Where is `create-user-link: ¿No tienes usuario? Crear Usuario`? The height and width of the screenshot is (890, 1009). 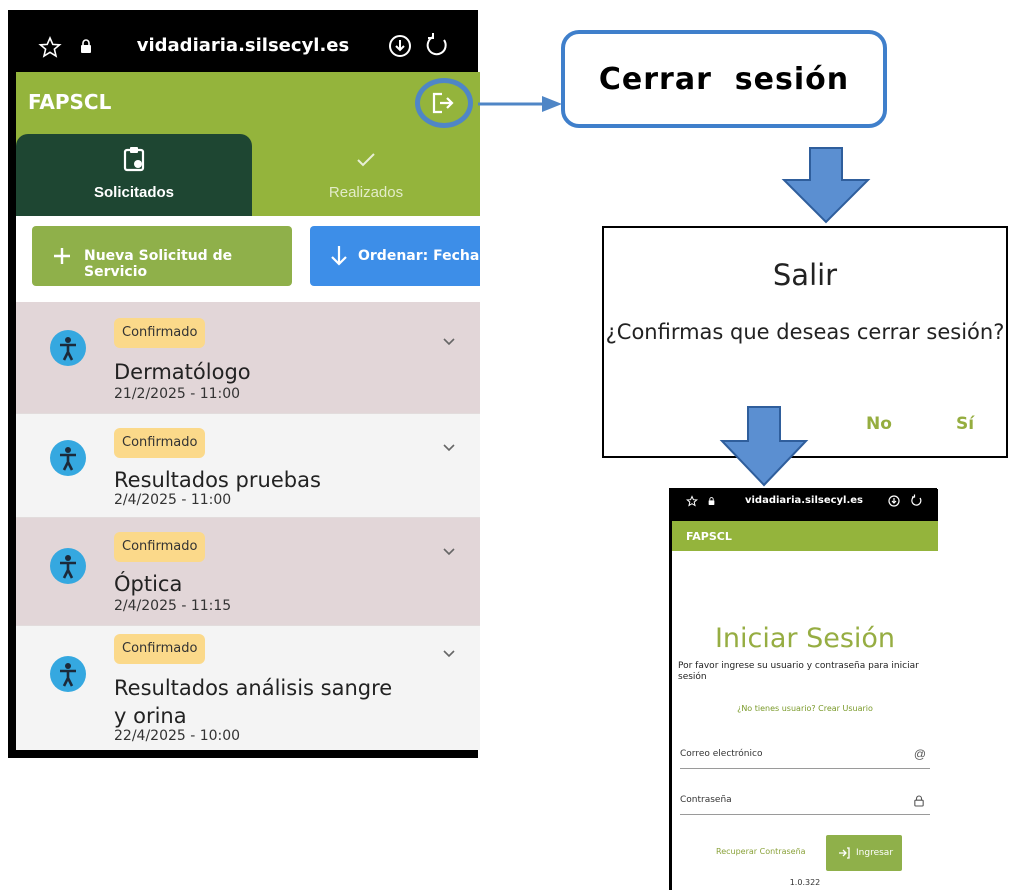
create-user-link: ¿No tienes usuario? Crear Usuario is located at coordinates (805, 708).